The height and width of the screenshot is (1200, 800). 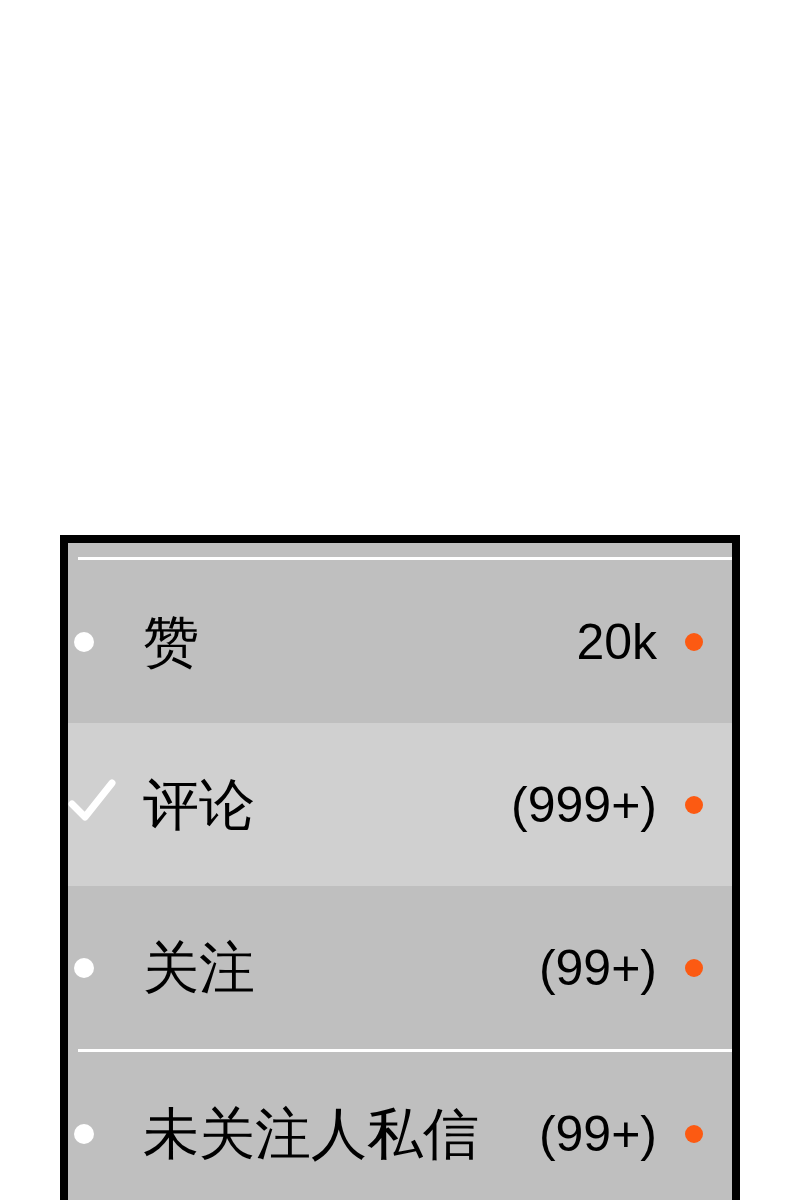 I want to click on item-label: 赞, so click(x=171, y=642).